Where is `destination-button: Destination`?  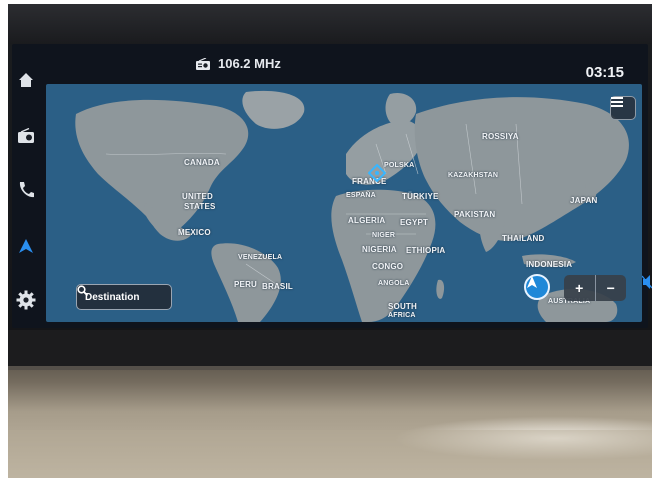
destination-button: Destination is located at coordinates (124, 297).